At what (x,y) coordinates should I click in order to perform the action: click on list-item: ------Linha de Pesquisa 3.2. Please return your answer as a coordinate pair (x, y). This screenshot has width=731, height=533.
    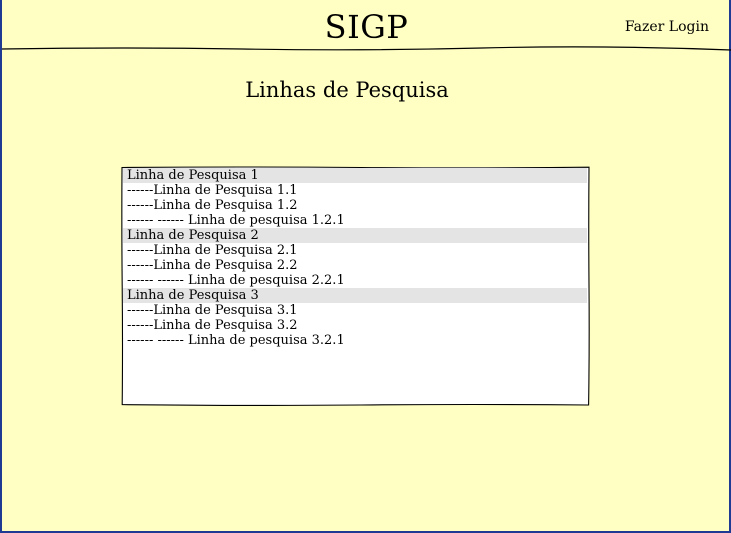
    Looking at the image, I should click on (355, 325).